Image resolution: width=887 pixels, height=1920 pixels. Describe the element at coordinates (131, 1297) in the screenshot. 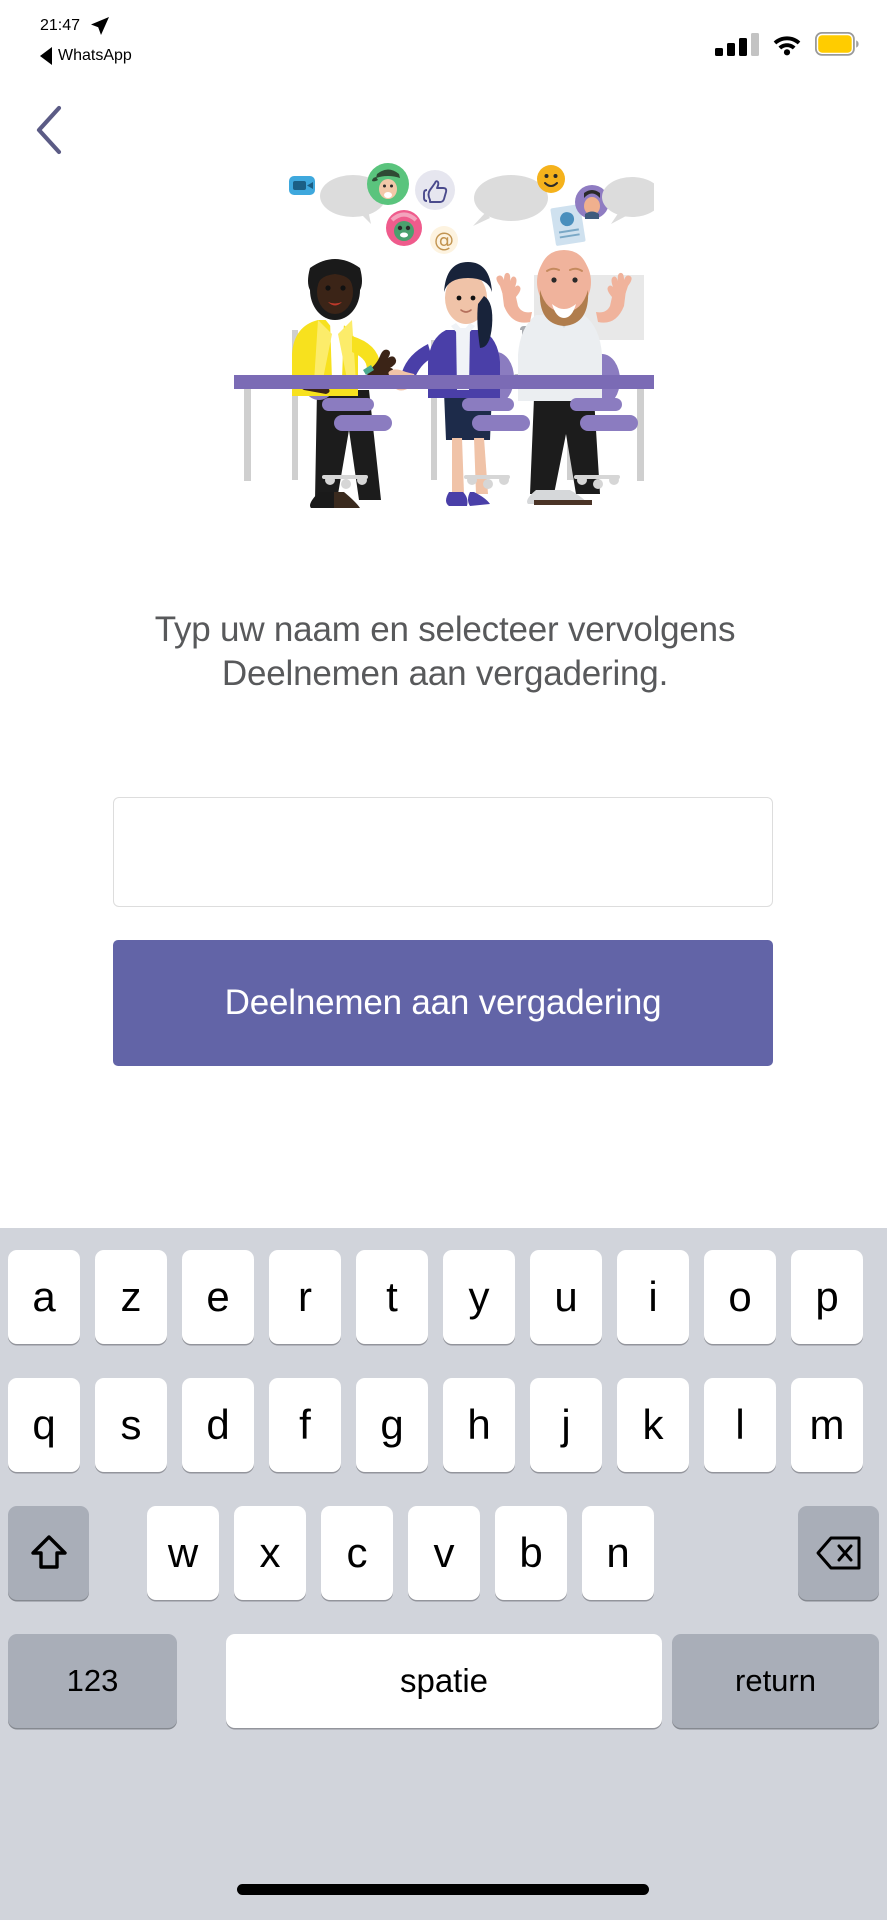

I see `key-z: z` at that location.